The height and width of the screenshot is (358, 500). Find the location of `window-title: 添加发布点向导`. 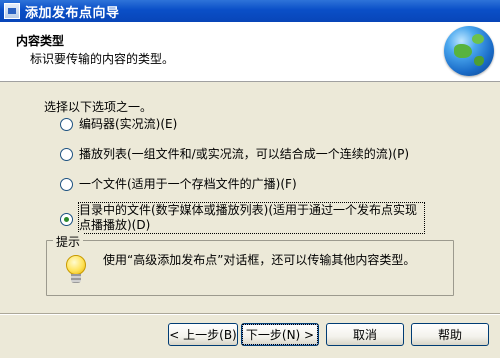

window-title: 添加发布点向导 is located at coordinates (72, 13).